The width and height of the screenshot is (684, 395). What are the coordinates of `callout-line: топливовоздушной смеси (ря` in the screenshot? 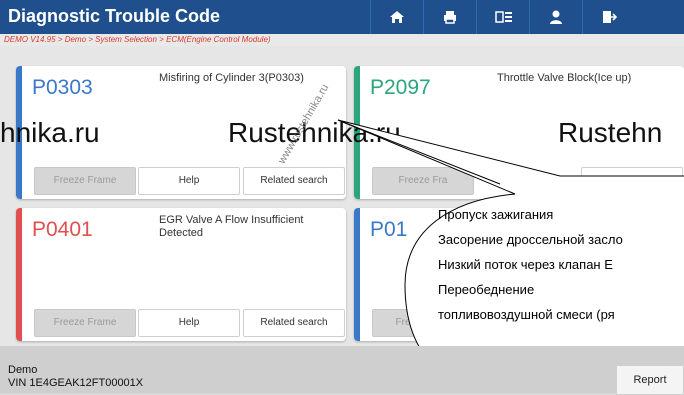 It's located at (526, 314).